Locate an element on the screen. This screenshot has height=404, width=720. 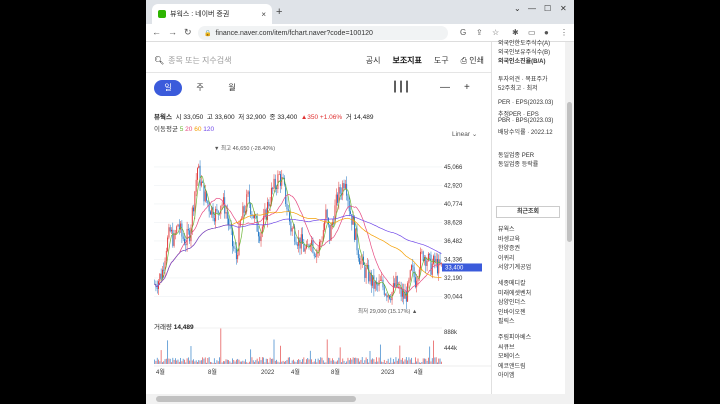
stock-name: 뷰웍스 is located at coordinates (163, 117).